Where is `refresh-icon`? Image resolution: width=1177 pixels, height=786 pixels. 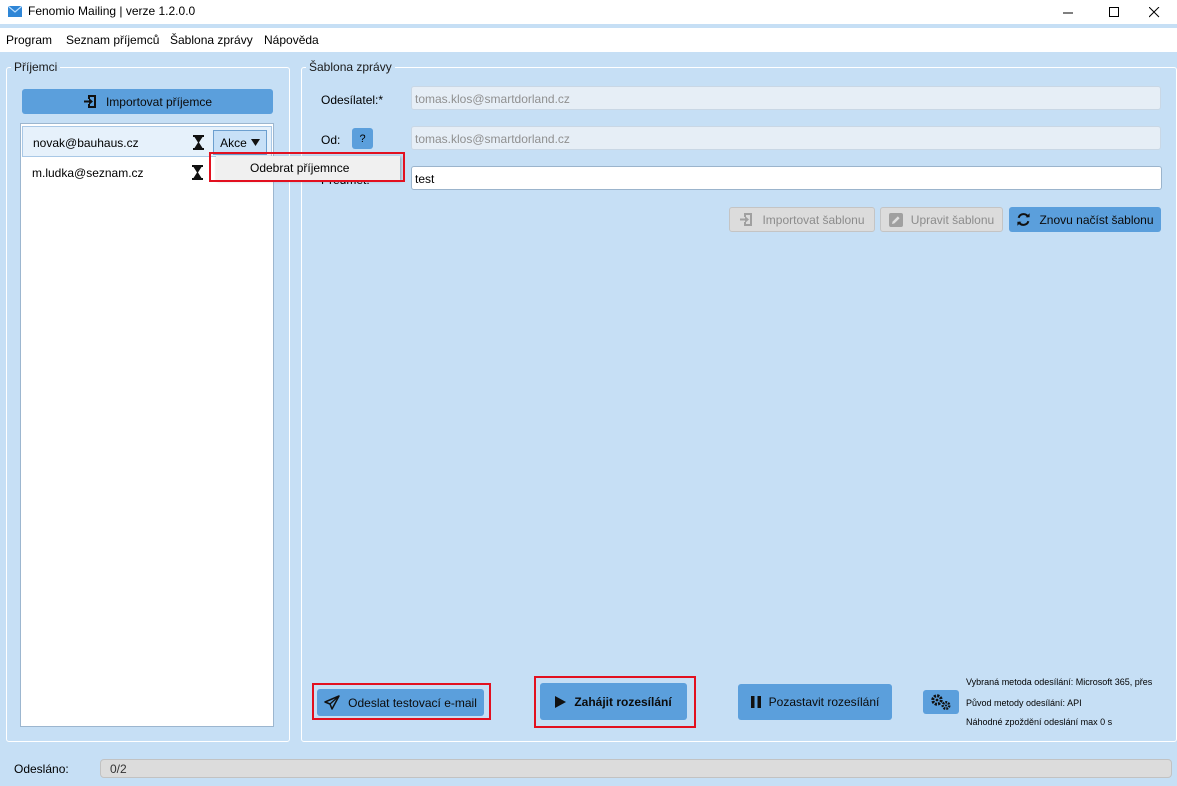
refresh-icon is located at coordinates (1024, 219).